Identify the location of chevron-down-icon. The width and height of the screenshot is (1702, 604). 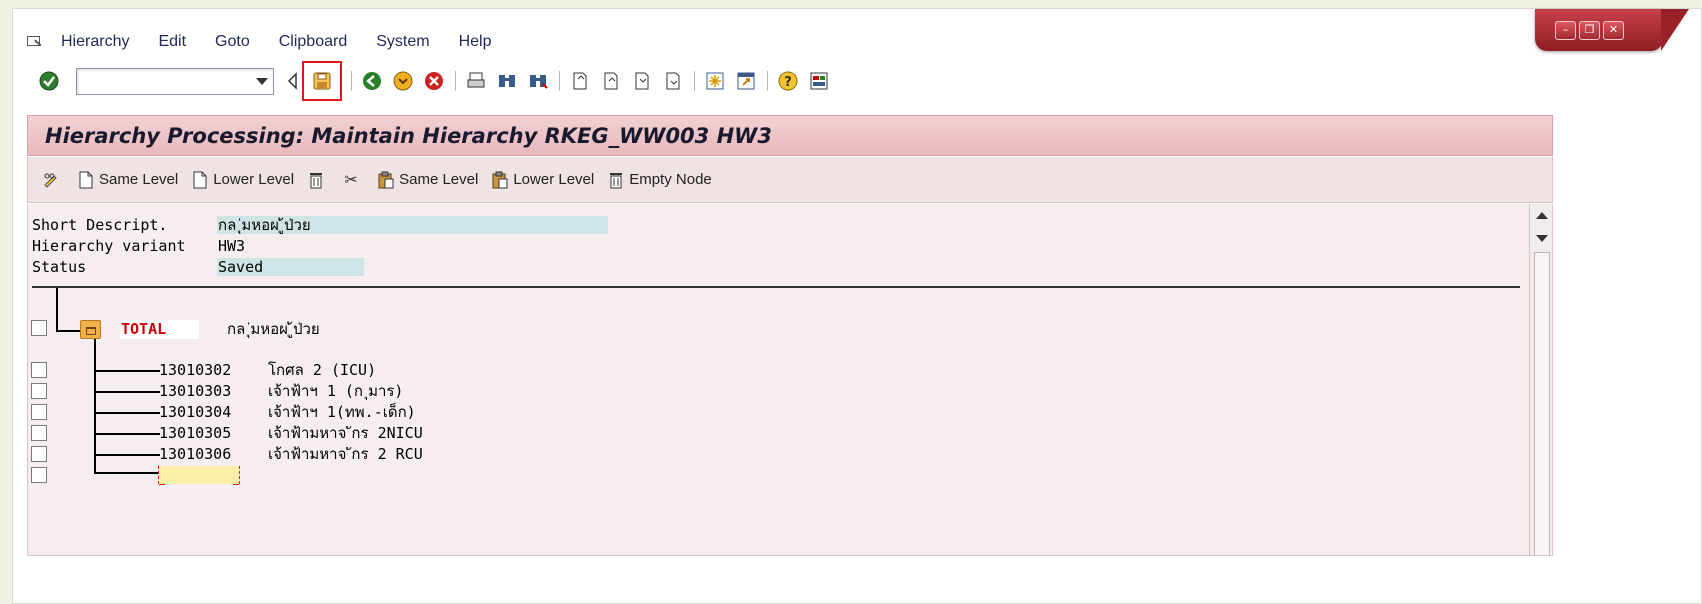
(262, 81).